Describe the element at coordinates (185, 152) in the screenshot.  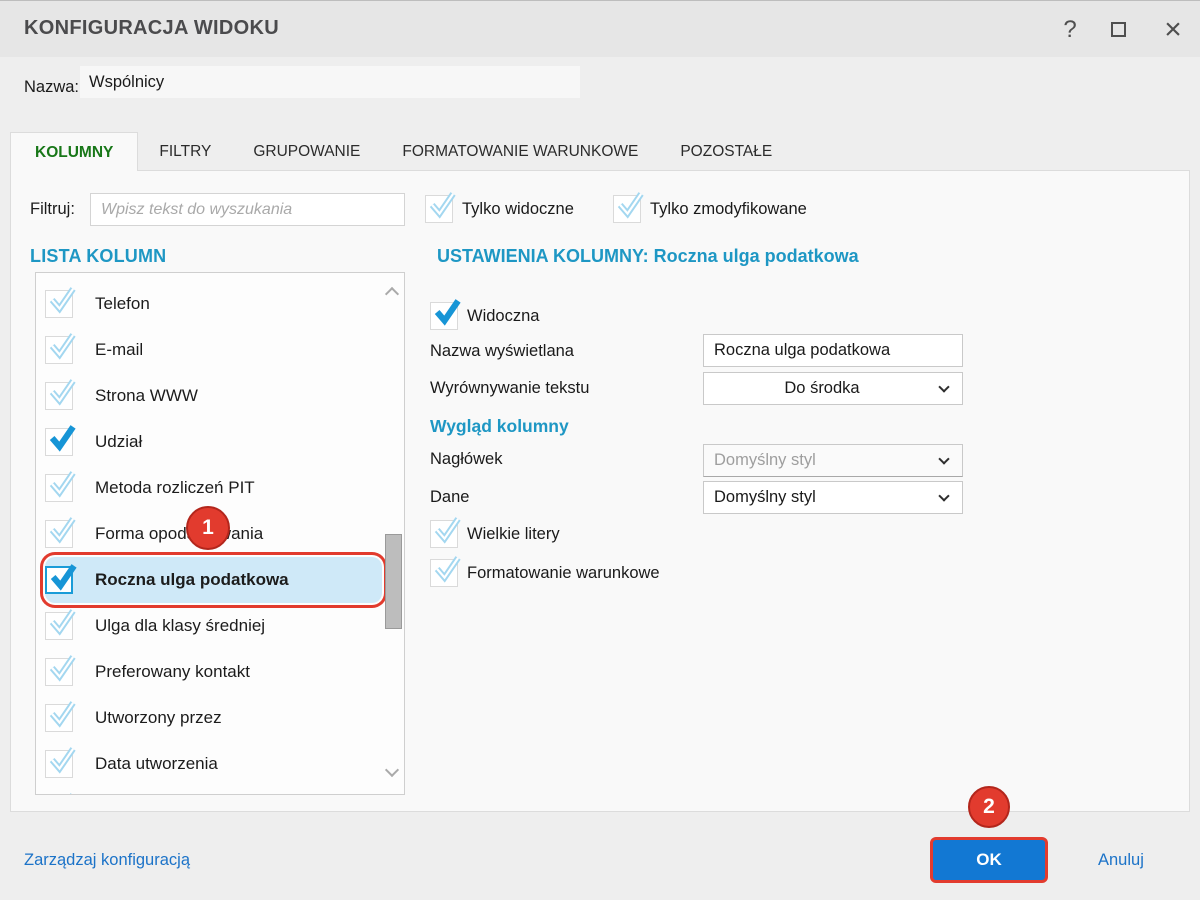
I see `tab-filtry: FILTRY` at that location.